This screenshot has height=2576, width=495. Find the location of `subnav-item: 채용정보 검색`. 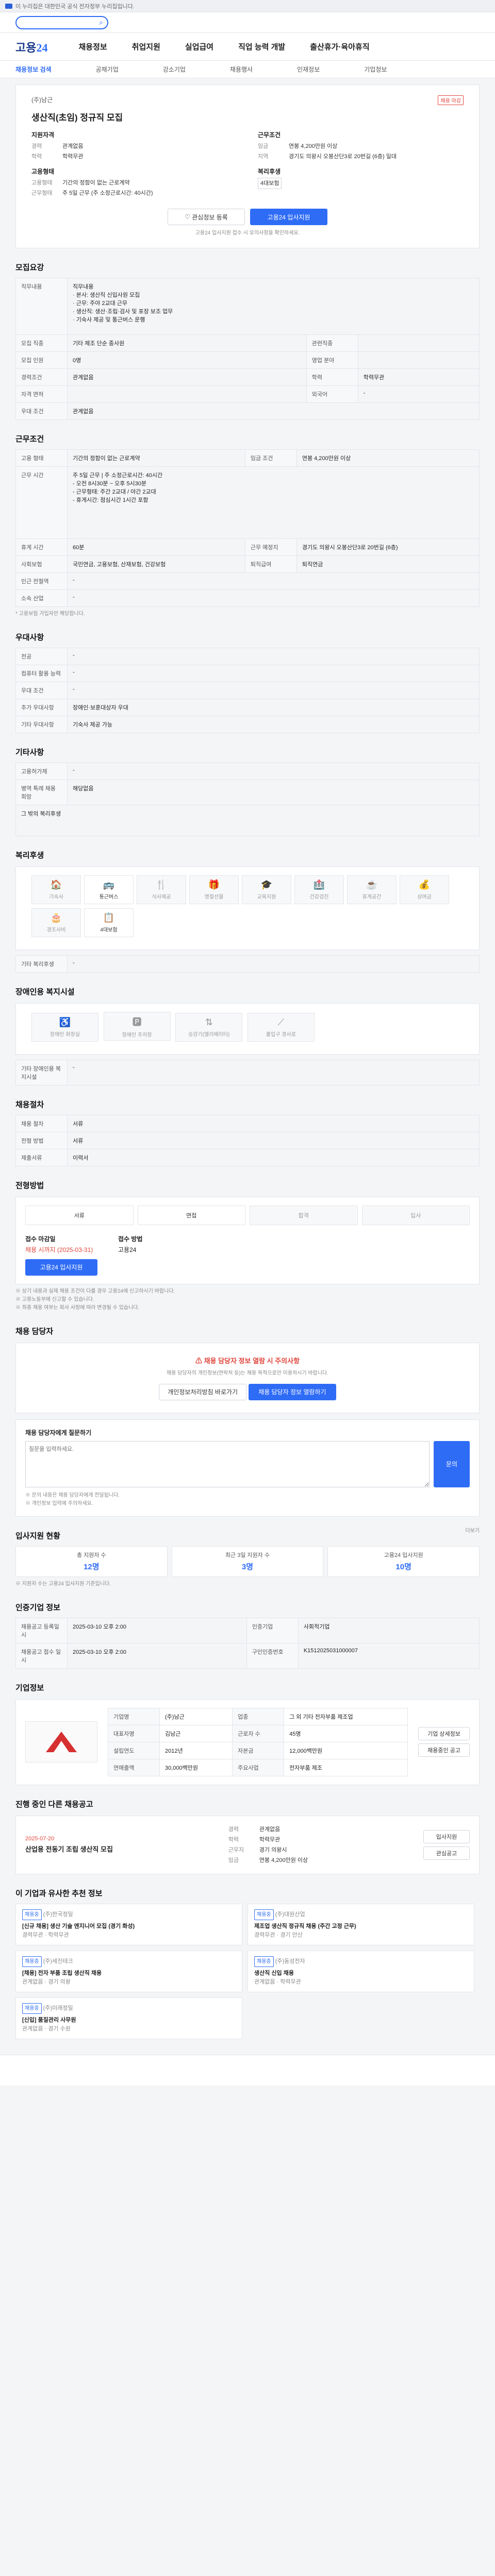

subnav-item: 채용정보 검색 is located at coordinates (33, 69).